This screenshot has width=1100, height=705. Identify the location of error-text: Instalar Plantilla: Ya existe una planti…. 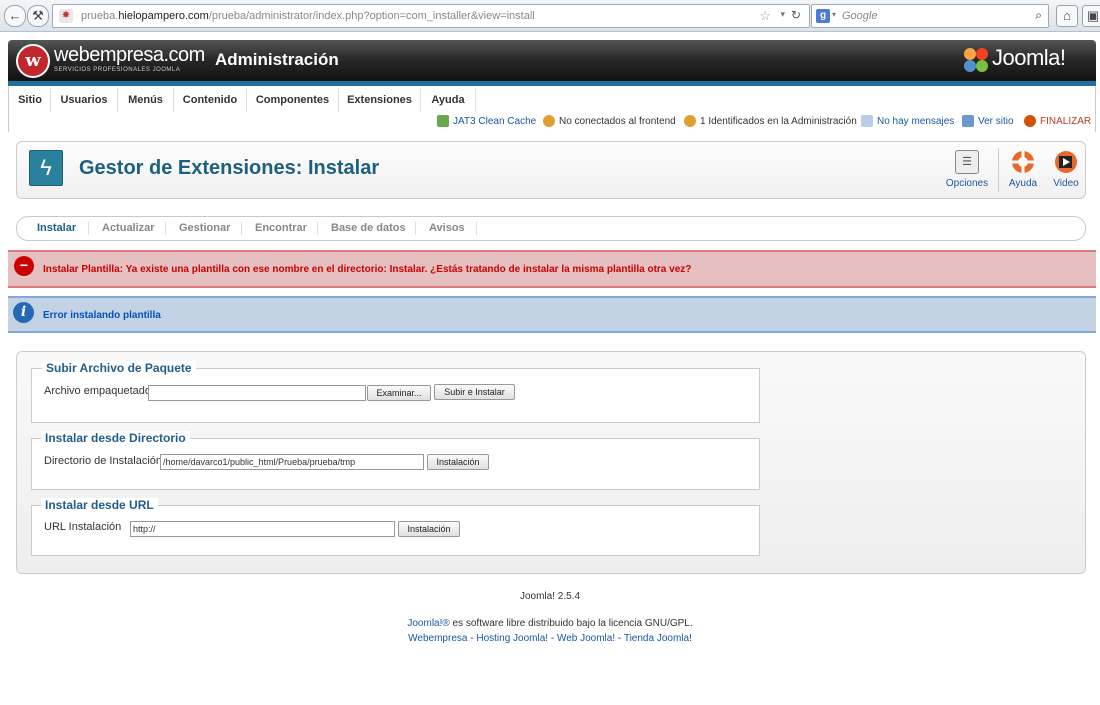
(367, 269).